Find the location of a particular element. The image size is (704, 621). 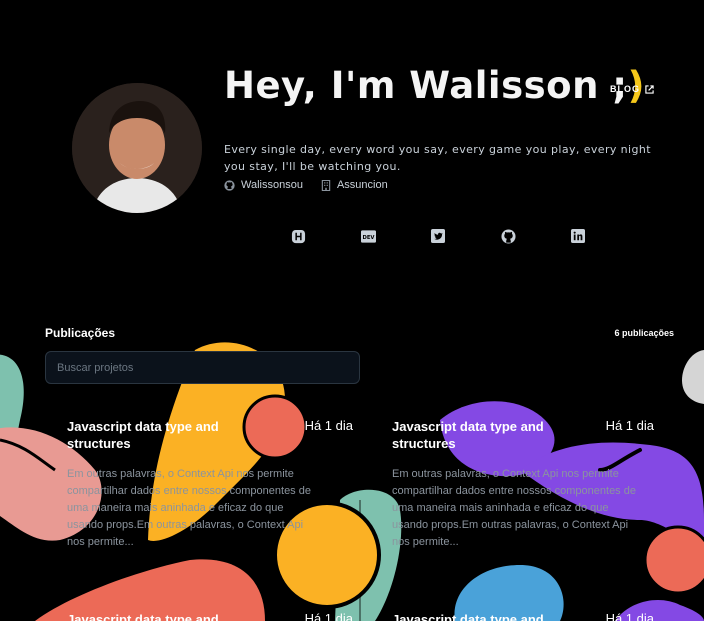

linkedin-icon is located at coordinates (578, 236).